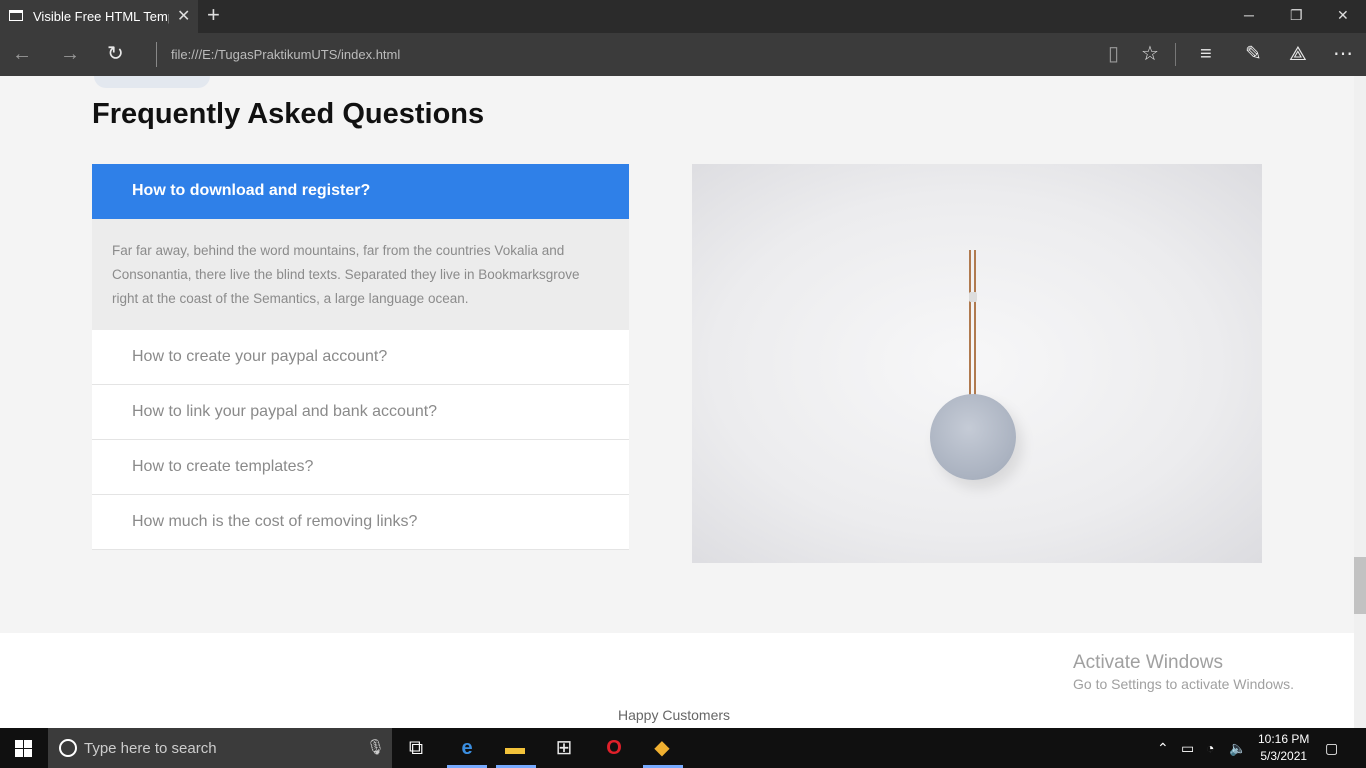 This screenshot has width=1366, height=768. What do you see at coordinates (1113, 54) in the screenshot?
I see `reading-view-icon: ▯` at bounding box center [1113, 54].